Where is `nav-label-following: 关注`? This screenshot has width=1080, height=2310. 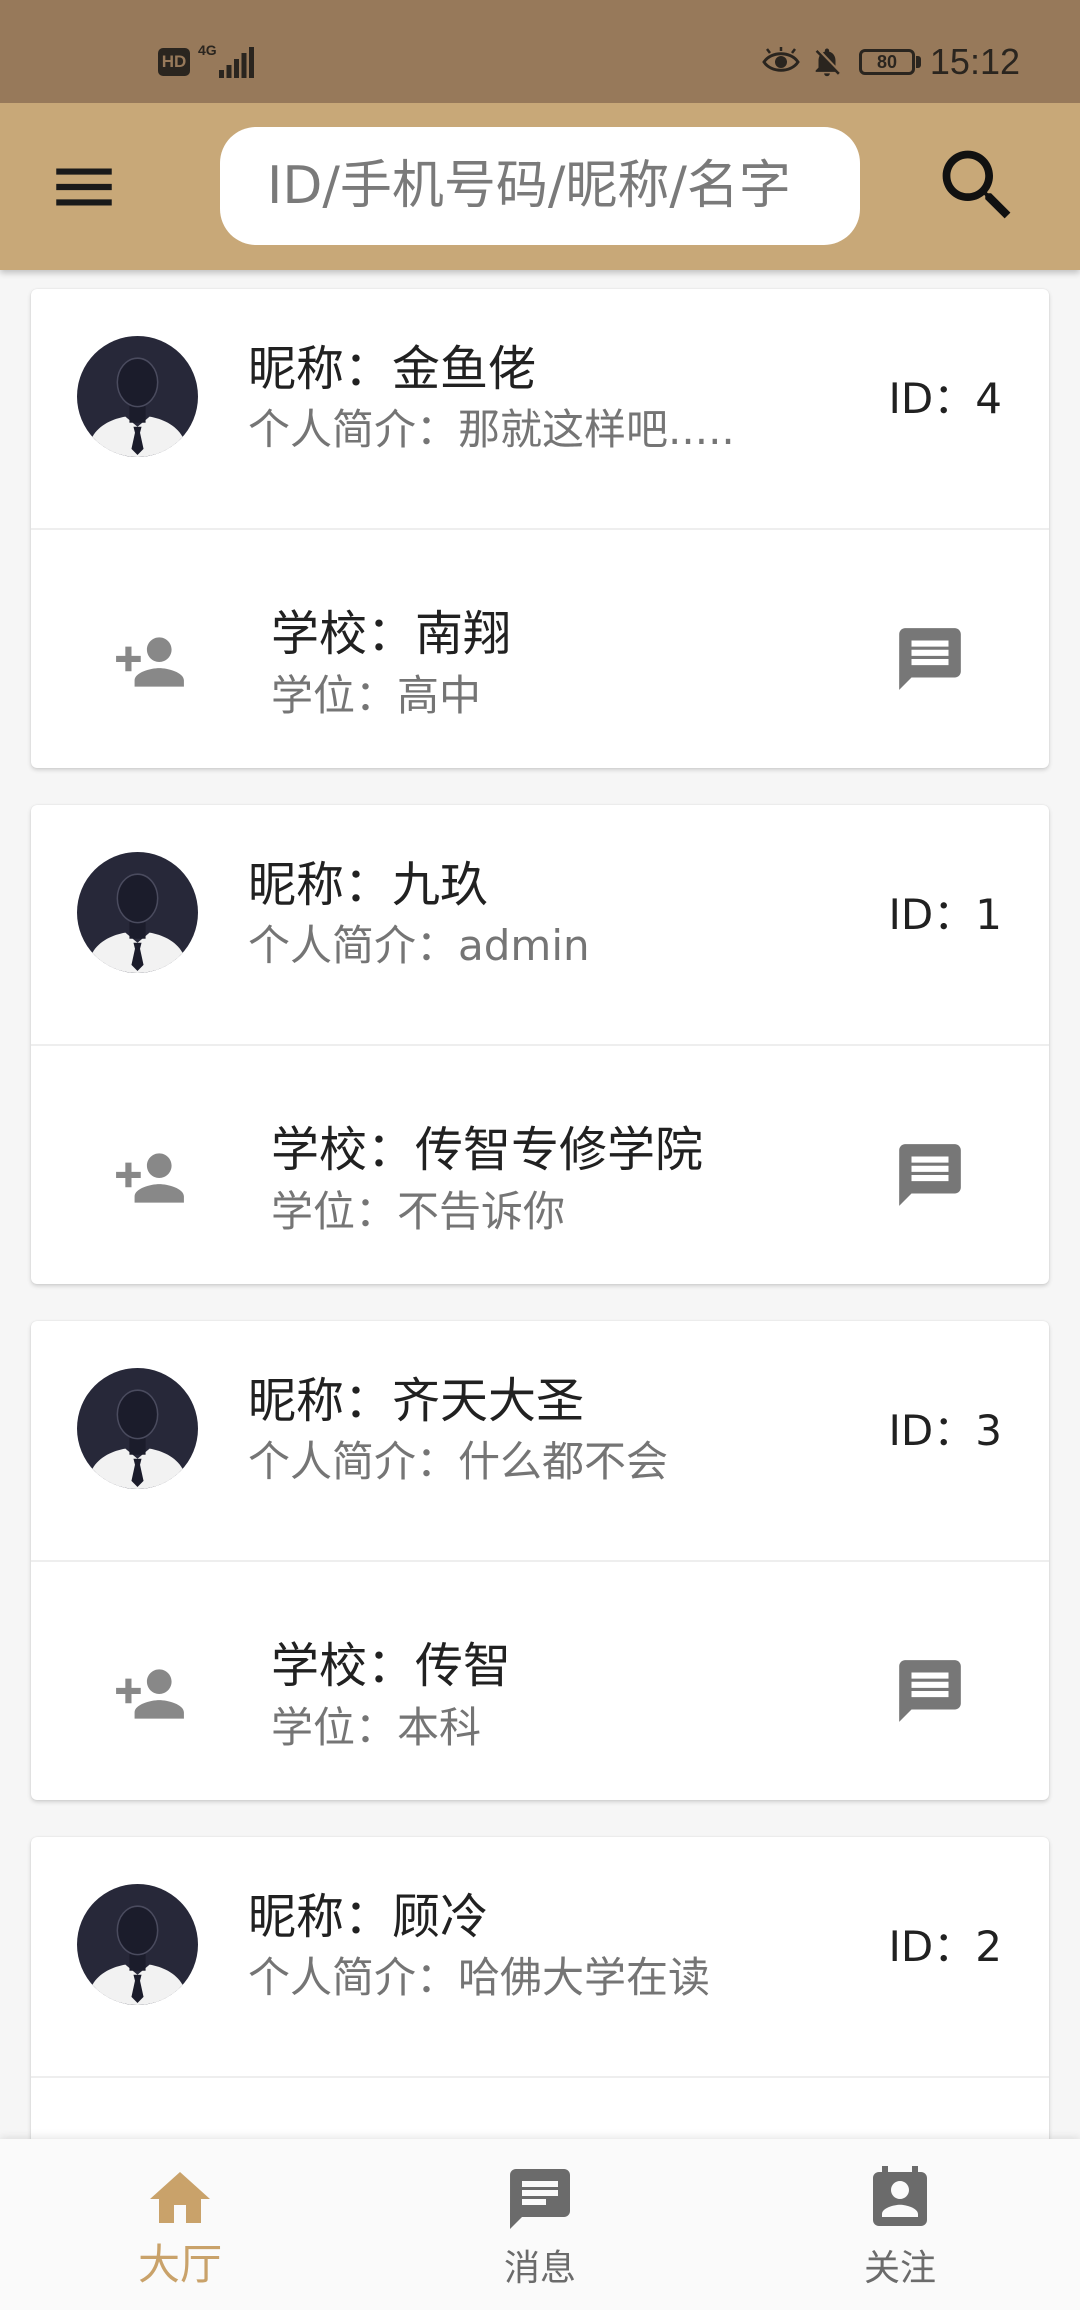 nav-label-following: 关注 is located at coordinates (899, 2268).